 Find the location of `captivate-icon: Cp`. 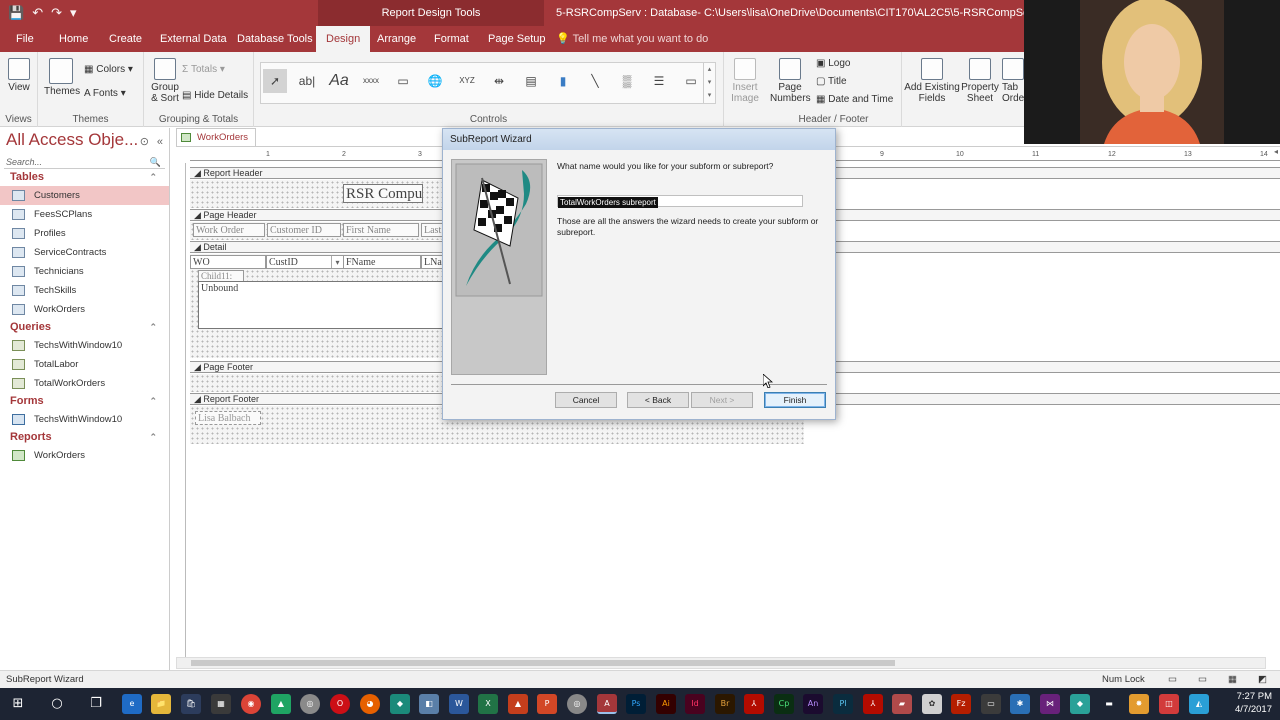

captivate-icon: Cp is located at coordinates (784, 704).